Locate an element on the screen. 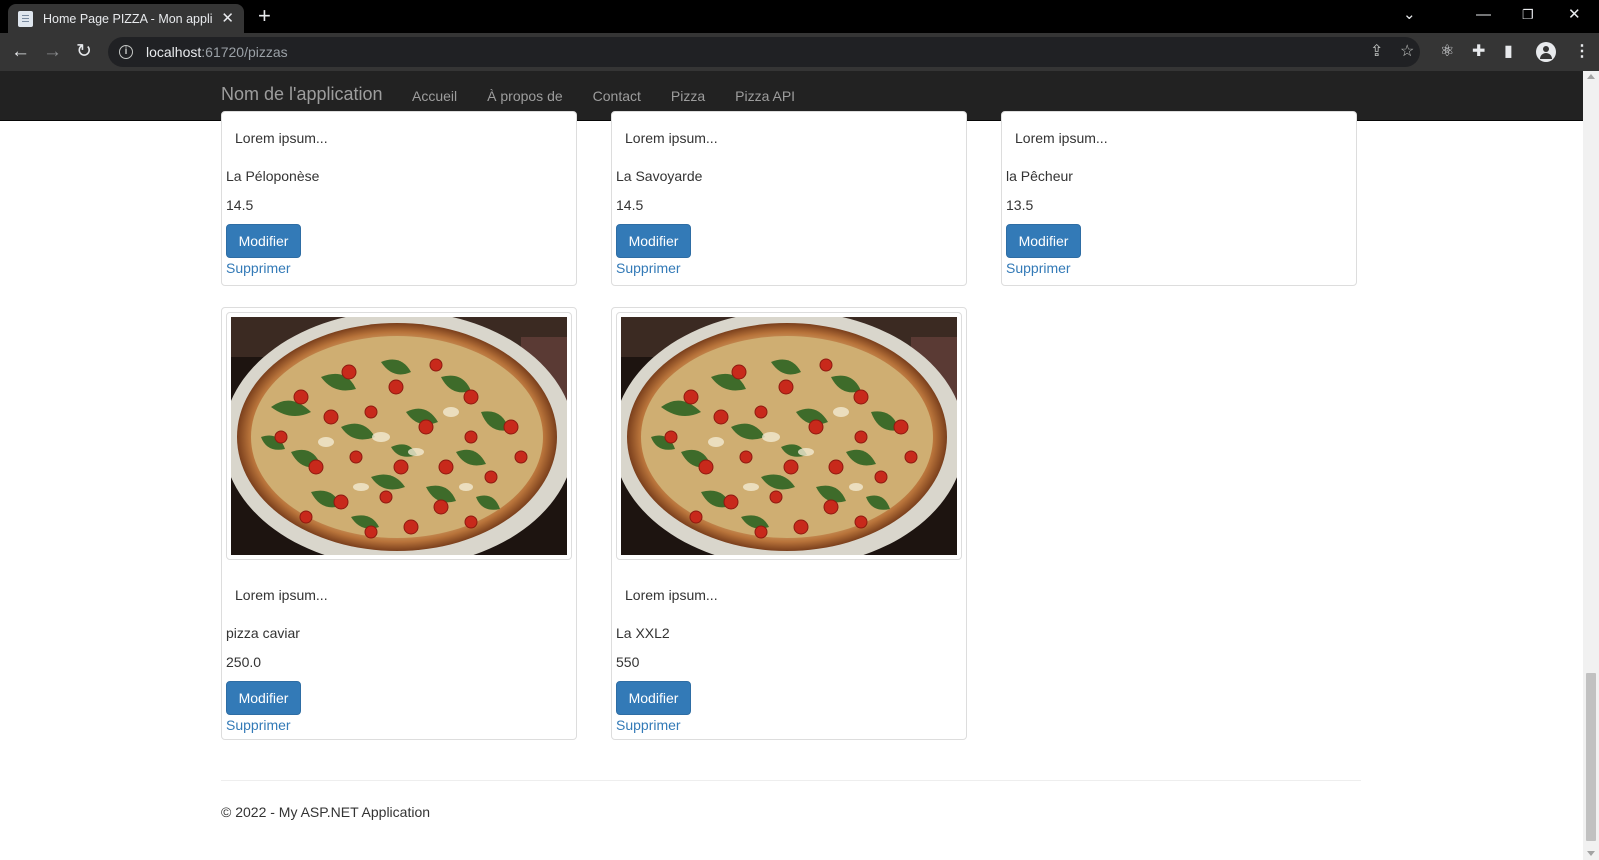  address-bar: i localhost :61720/pizzas ⇪ ☆ is located at coordinates (764, 52).